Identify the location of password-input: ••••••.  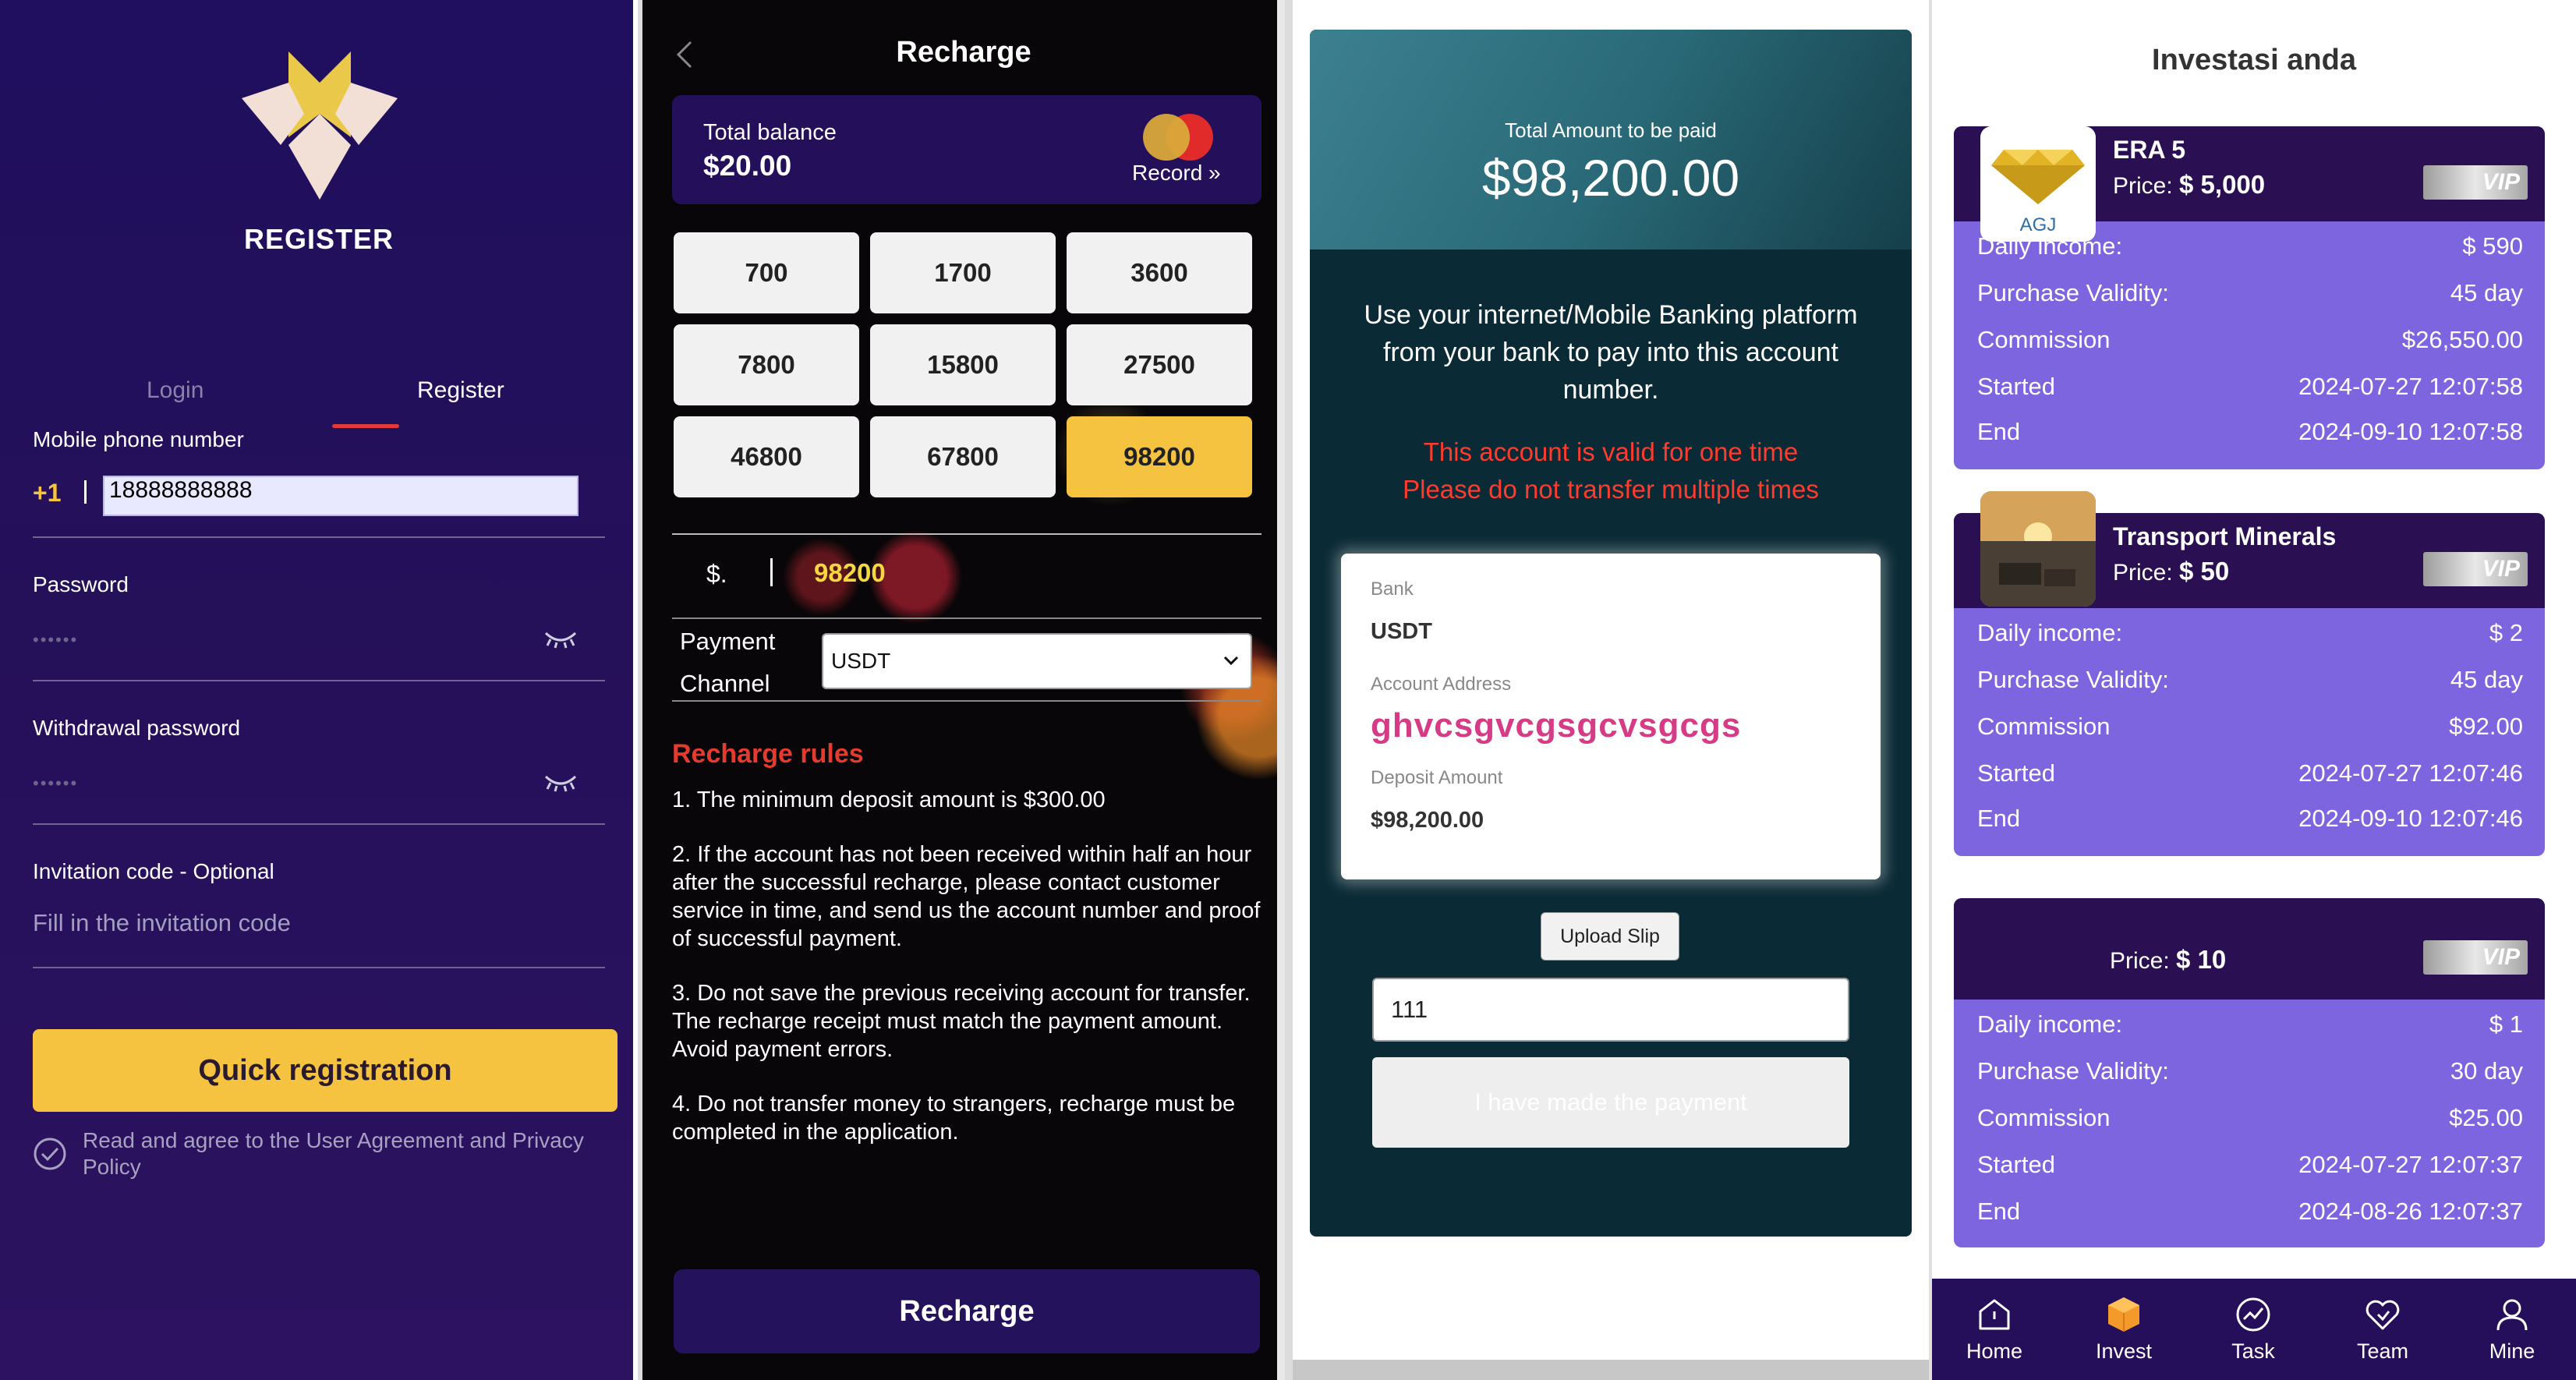
(55, 640).